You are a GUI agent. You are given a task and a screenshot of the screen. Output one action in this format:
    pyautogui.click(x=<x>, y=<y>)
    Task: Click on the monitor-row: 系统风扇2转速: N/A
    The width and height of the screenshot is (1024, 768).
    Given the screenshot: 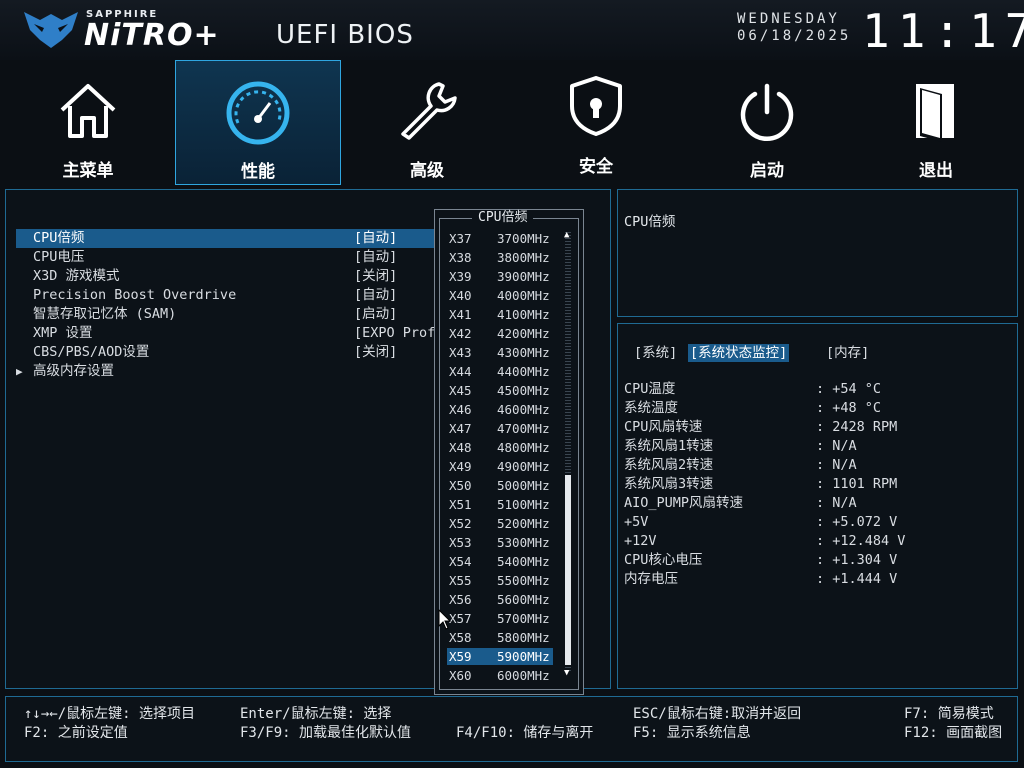 What is the action you would take?
    pyautogui.click(x=814, y=465)
    